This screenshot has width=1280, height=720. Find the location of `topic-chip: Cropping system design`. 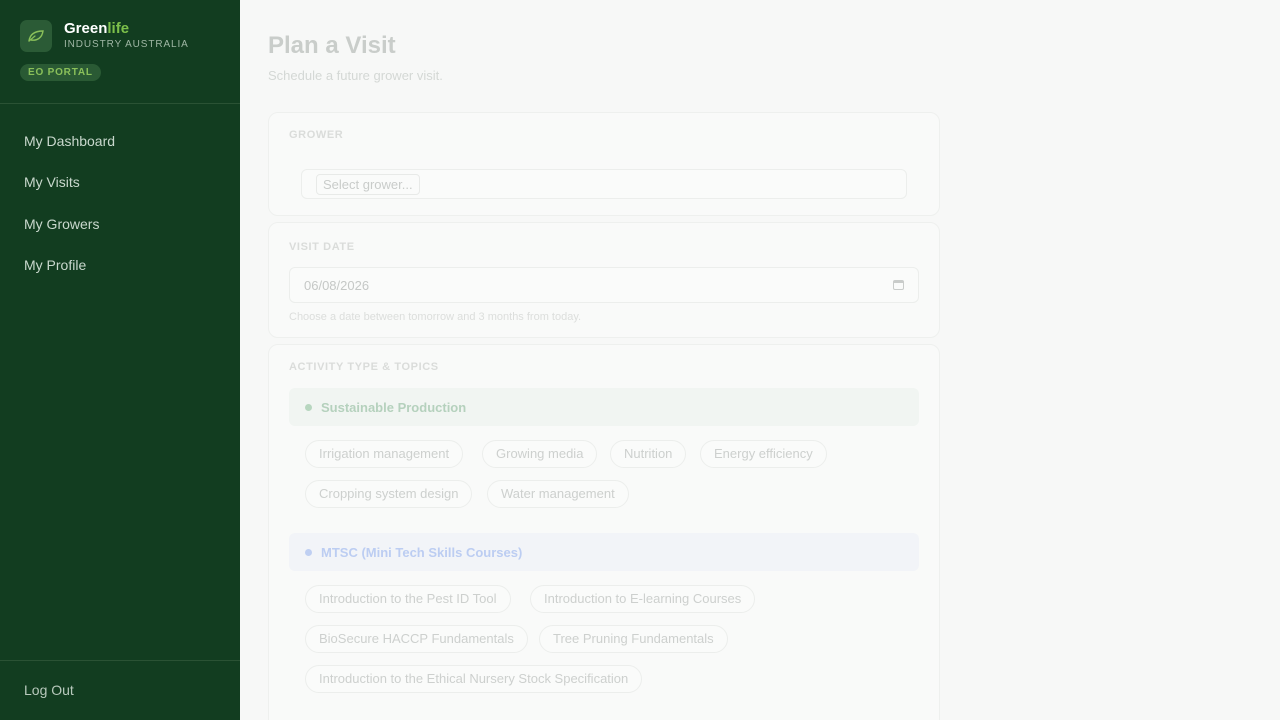

topic-chip: Cropping system design is located at coordinates (389, 494).